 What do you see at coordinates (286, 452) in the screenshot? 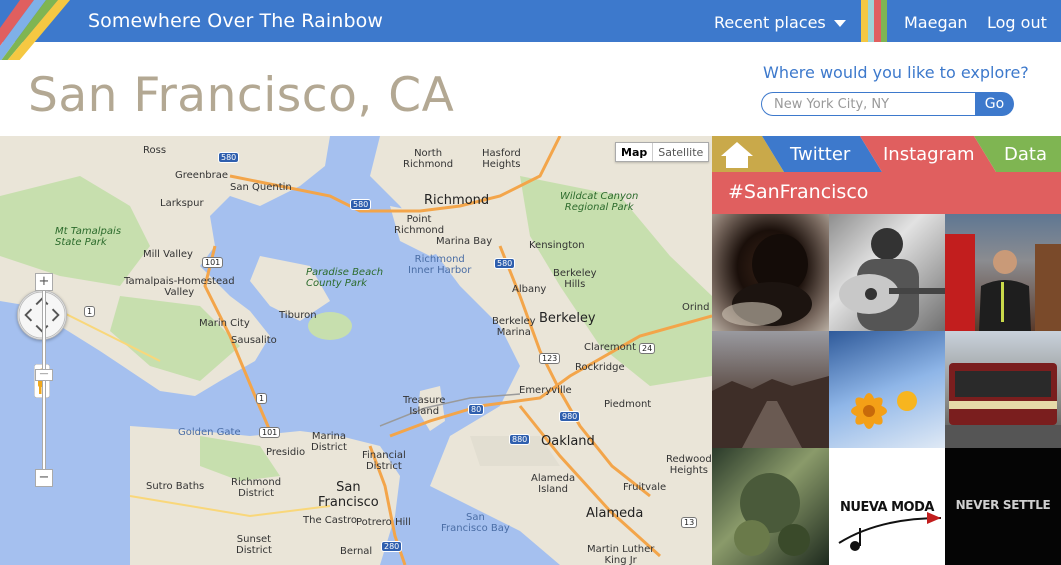
I see `map-label: Presidio` at bounding box center [286, 452].